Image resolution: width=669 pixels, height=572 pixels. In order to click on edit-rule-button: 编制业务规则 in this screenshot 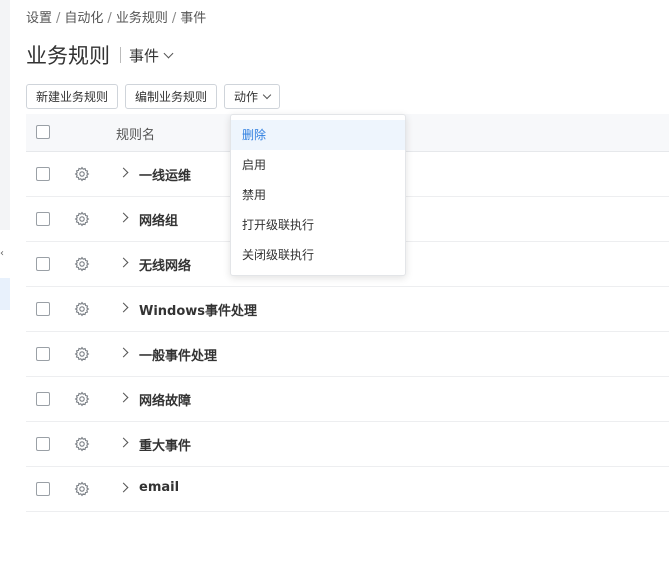, I will do `click(171, 96)`.